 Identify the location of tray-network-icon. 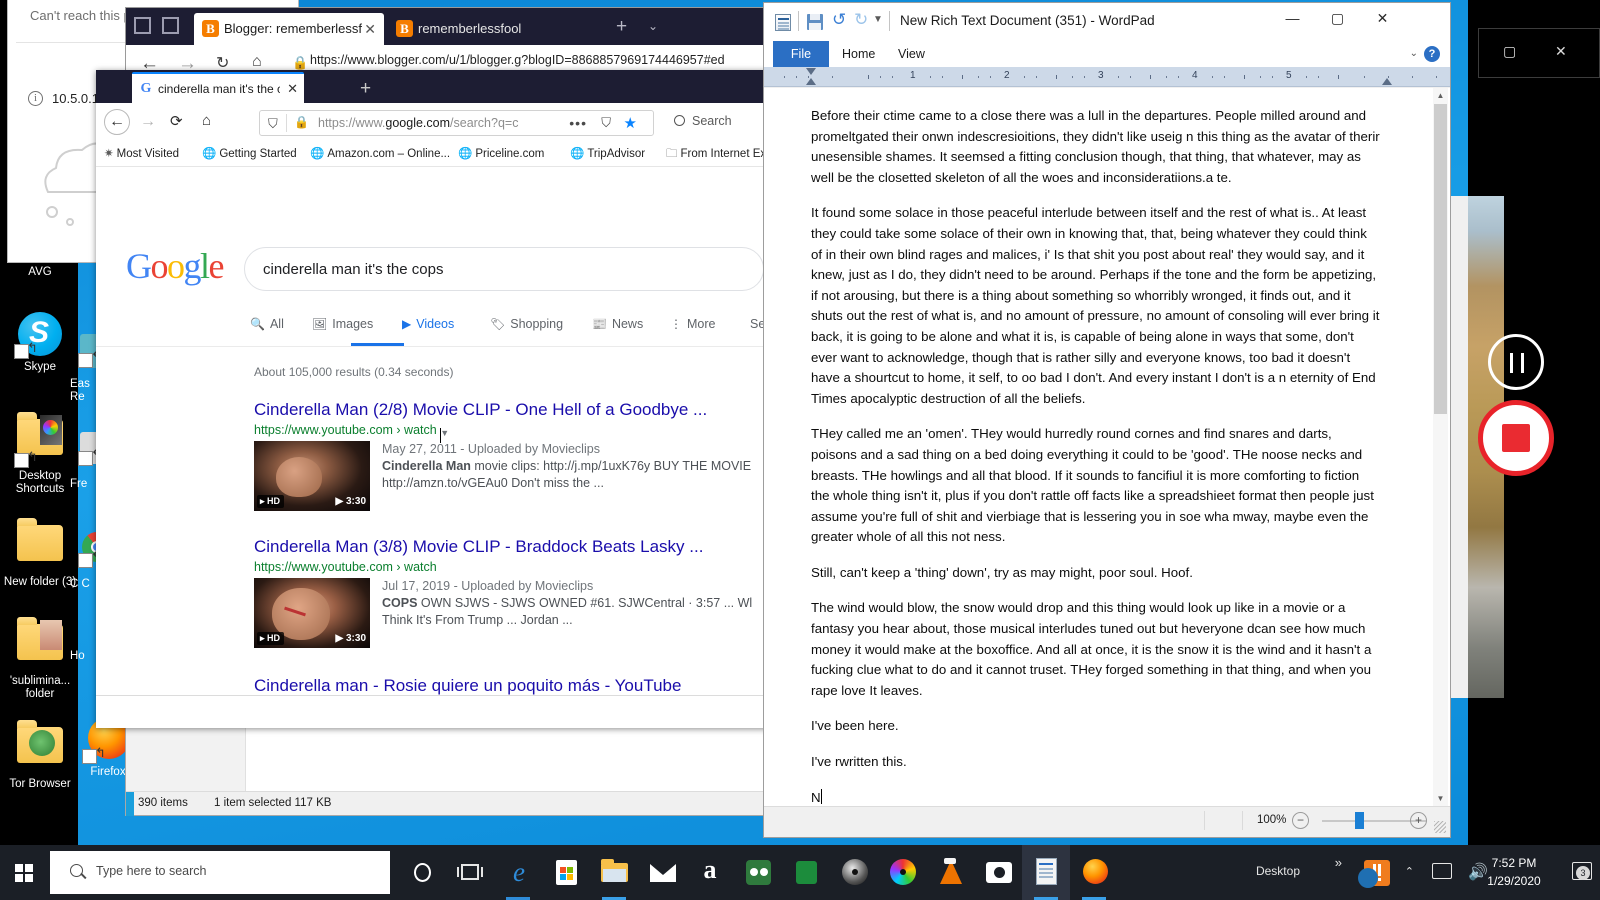
(1442, 871).